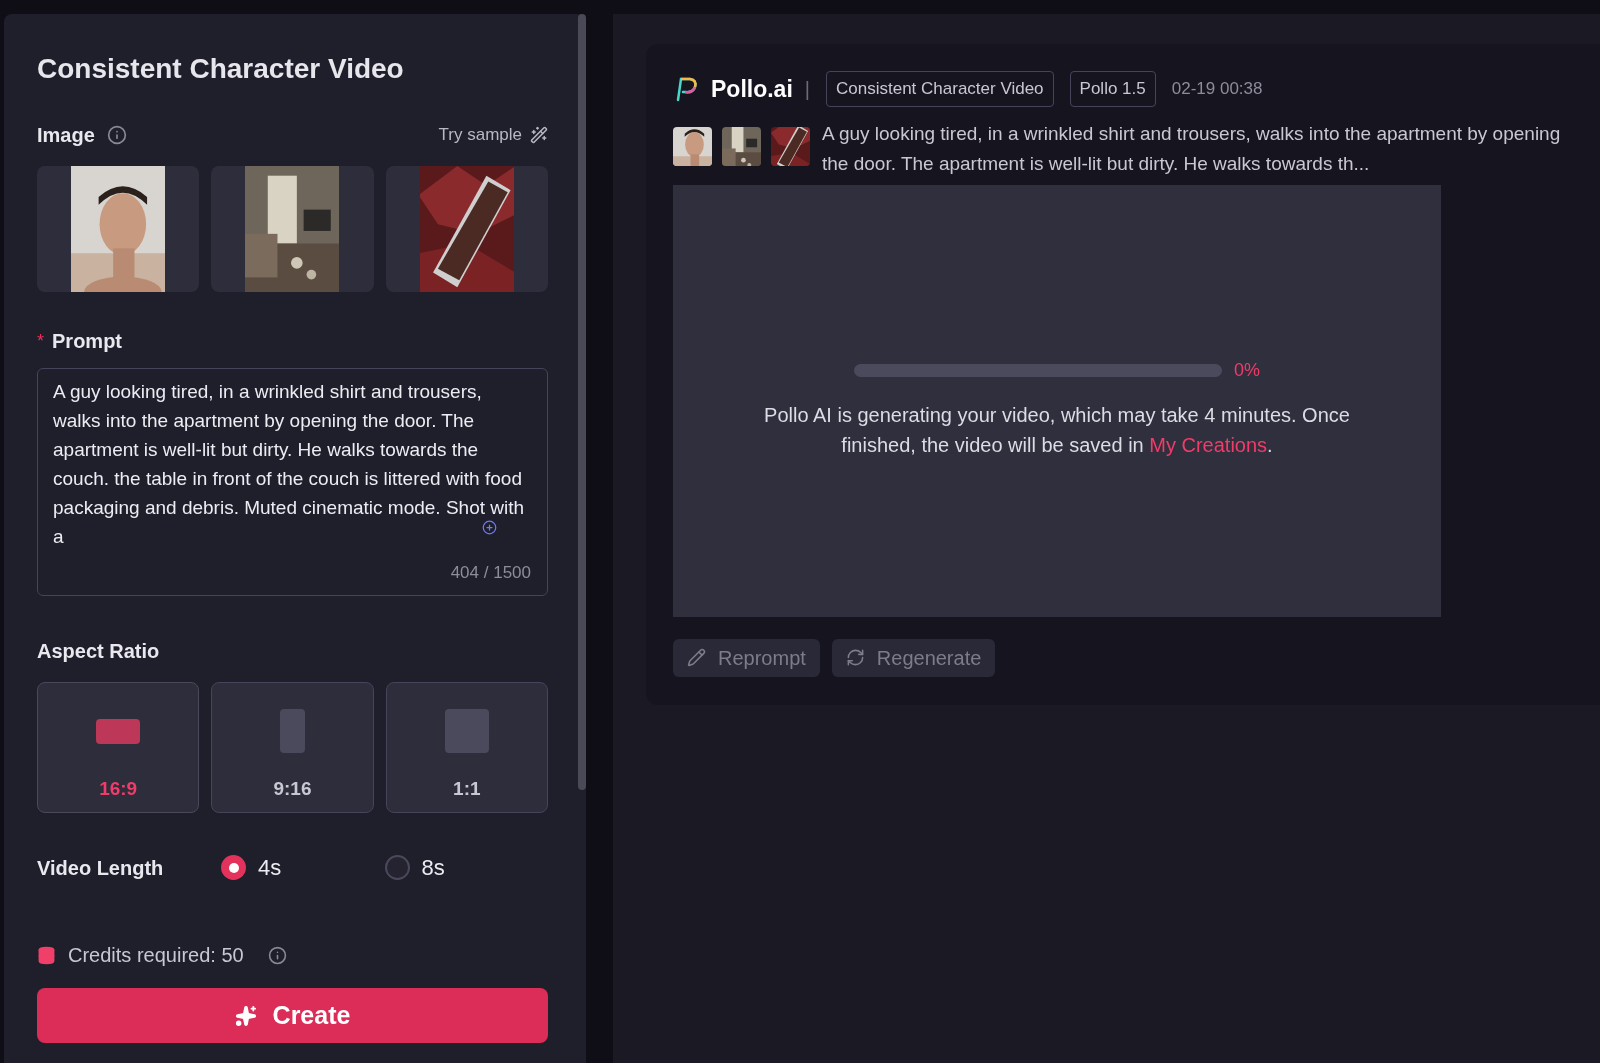  I want to click on aspect-ratio-option: 16:9, so click(118, 747).